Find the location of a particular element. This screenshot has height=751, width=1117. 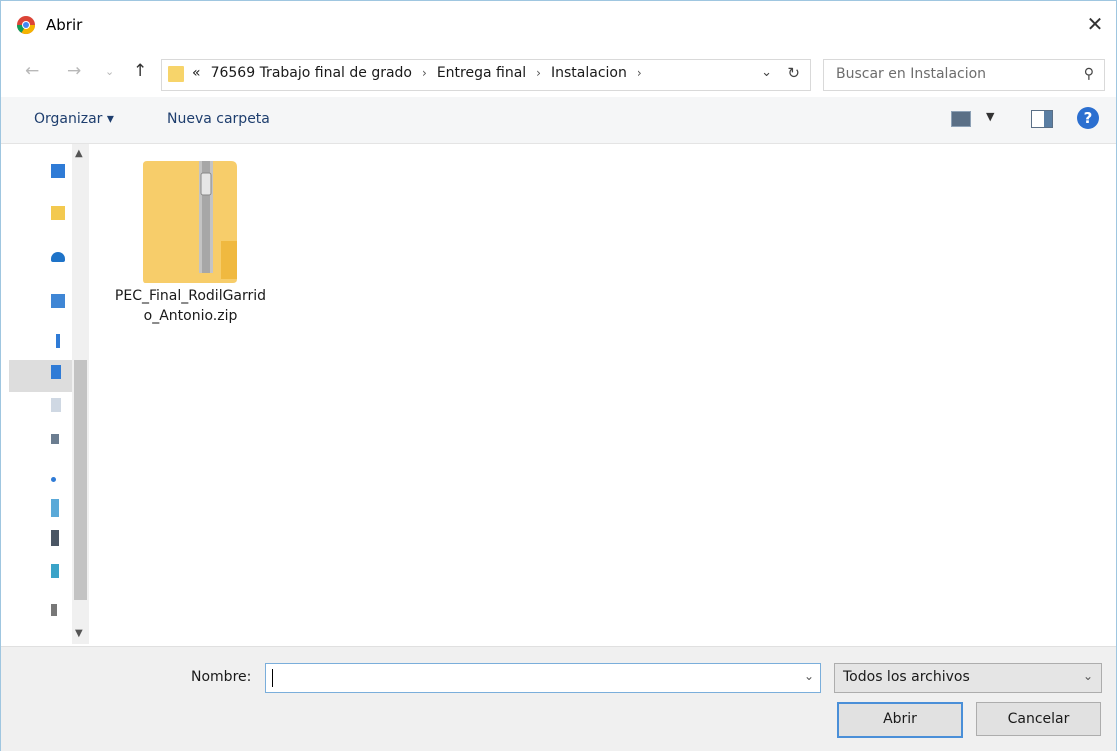

back-arrow-icon: ← is located at coordinates (32, 71).